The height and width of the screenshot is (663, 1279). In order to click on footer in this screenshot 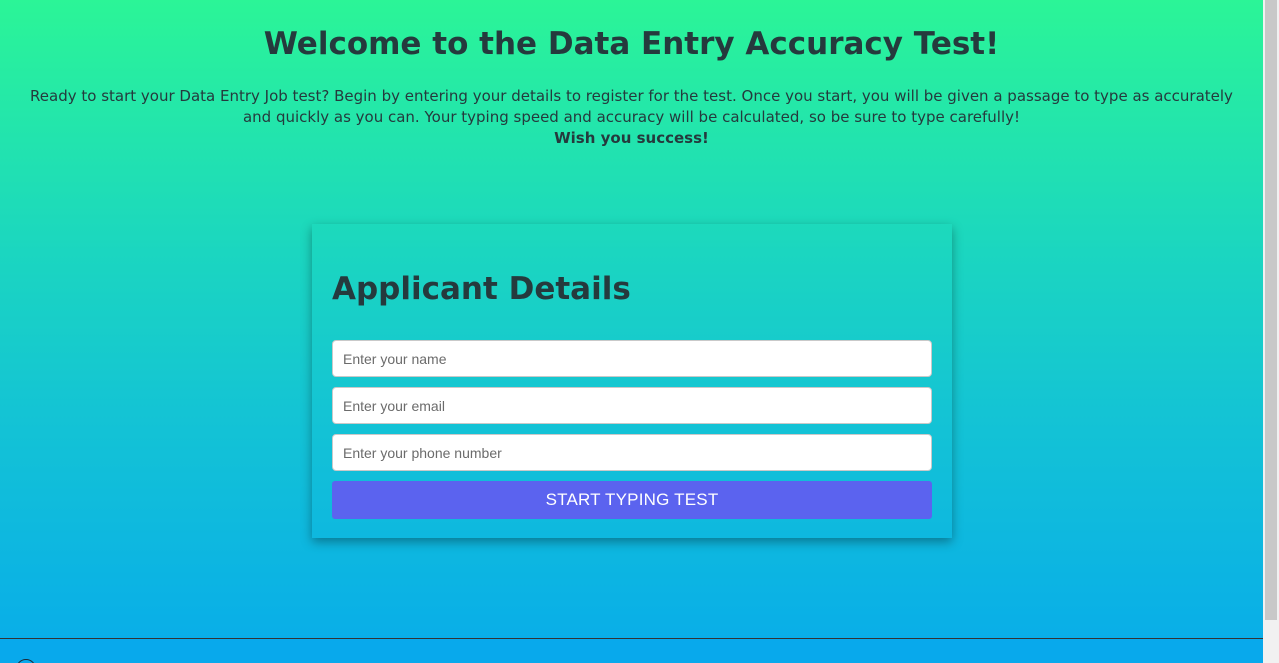, I will do `click(631, 651)`.